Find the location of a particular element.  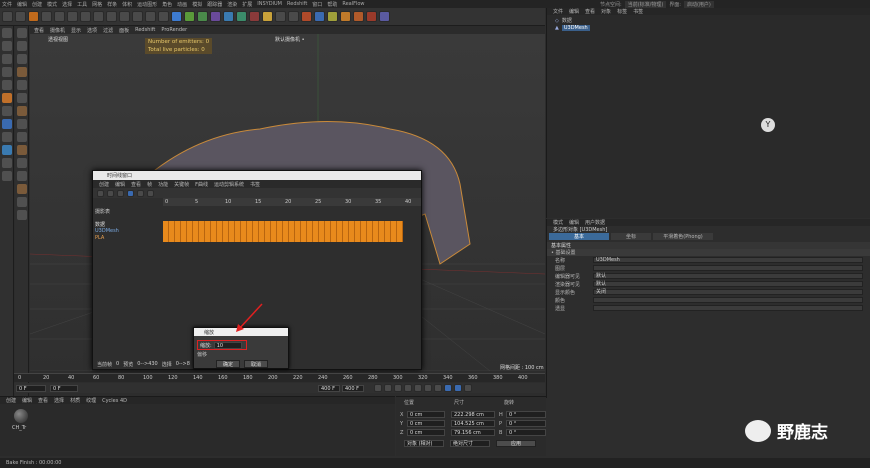

solo-icon is located at coordinates (6, 163).